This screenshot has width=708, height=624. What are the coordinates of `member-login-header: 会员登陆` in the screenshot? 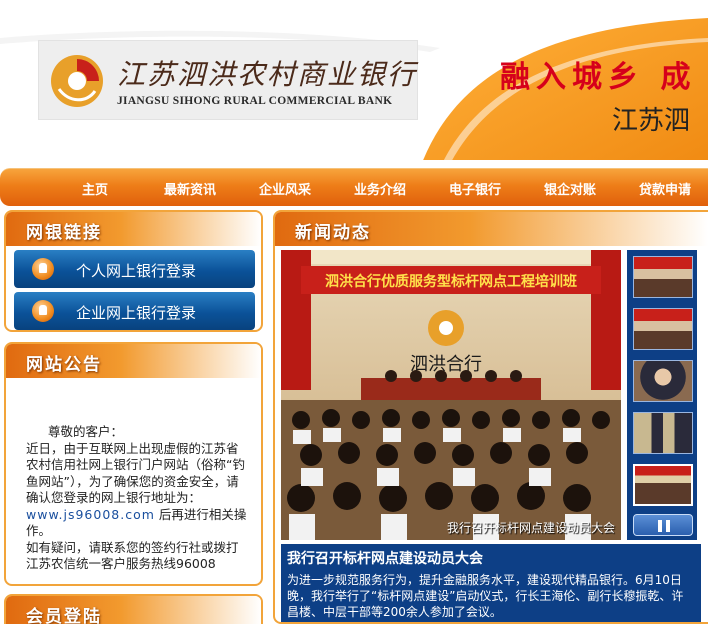 It's located at (133, 610).